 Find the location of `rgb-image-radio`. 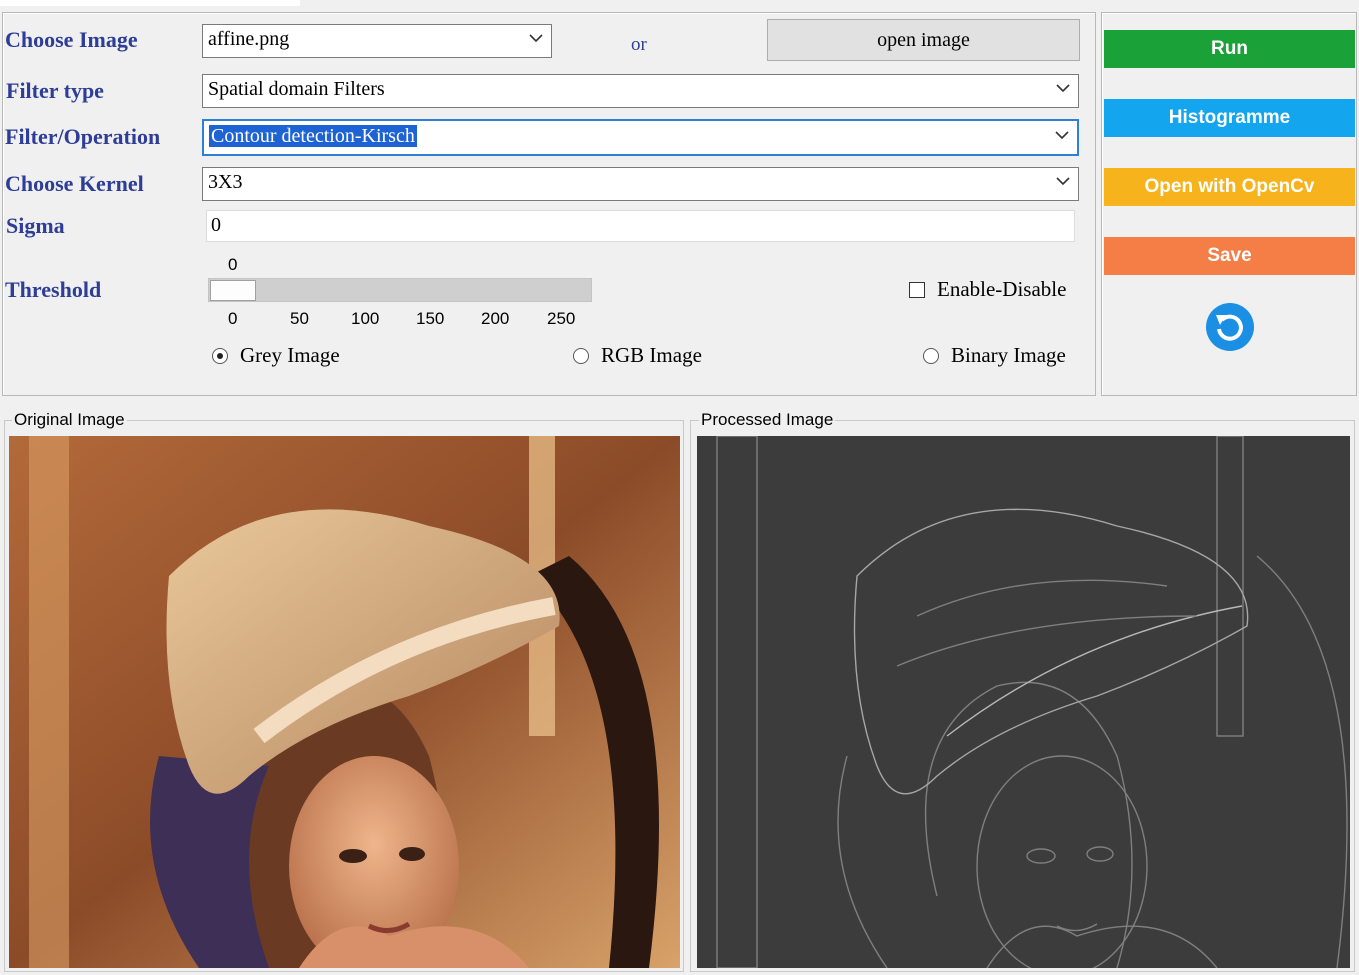

rgb-image-radio is located at coordinates (581, 356).